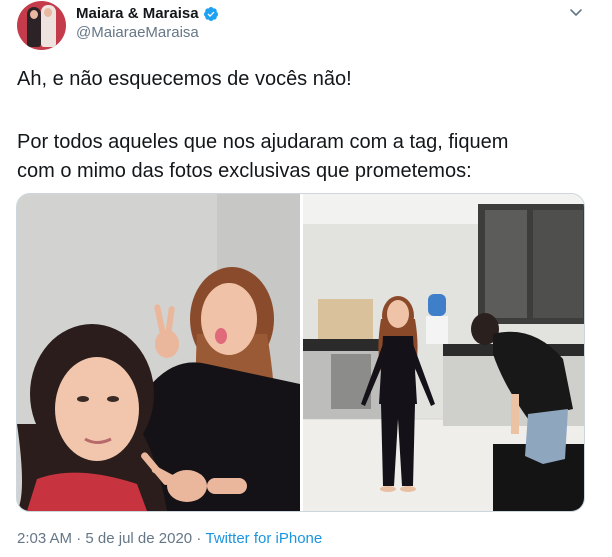  What do you see at coordinates (576, 12) in the screenshot?
I see `caret-down-icon` at bounding box center [576, 12].